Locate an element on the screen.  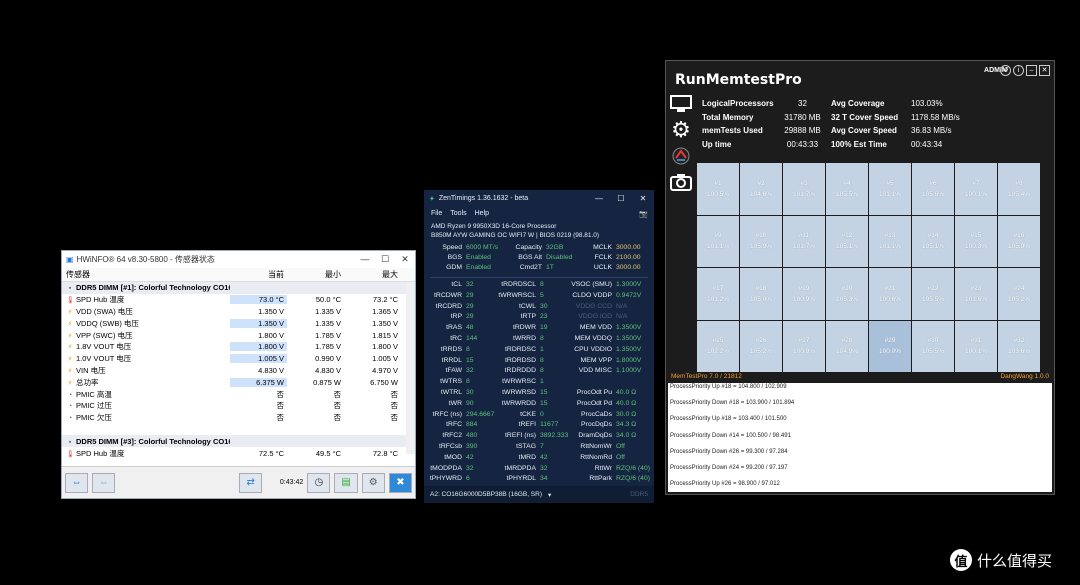
sensor-name: ⚡ VPP (SWC) 电压 is located at coordinates (146, 335).